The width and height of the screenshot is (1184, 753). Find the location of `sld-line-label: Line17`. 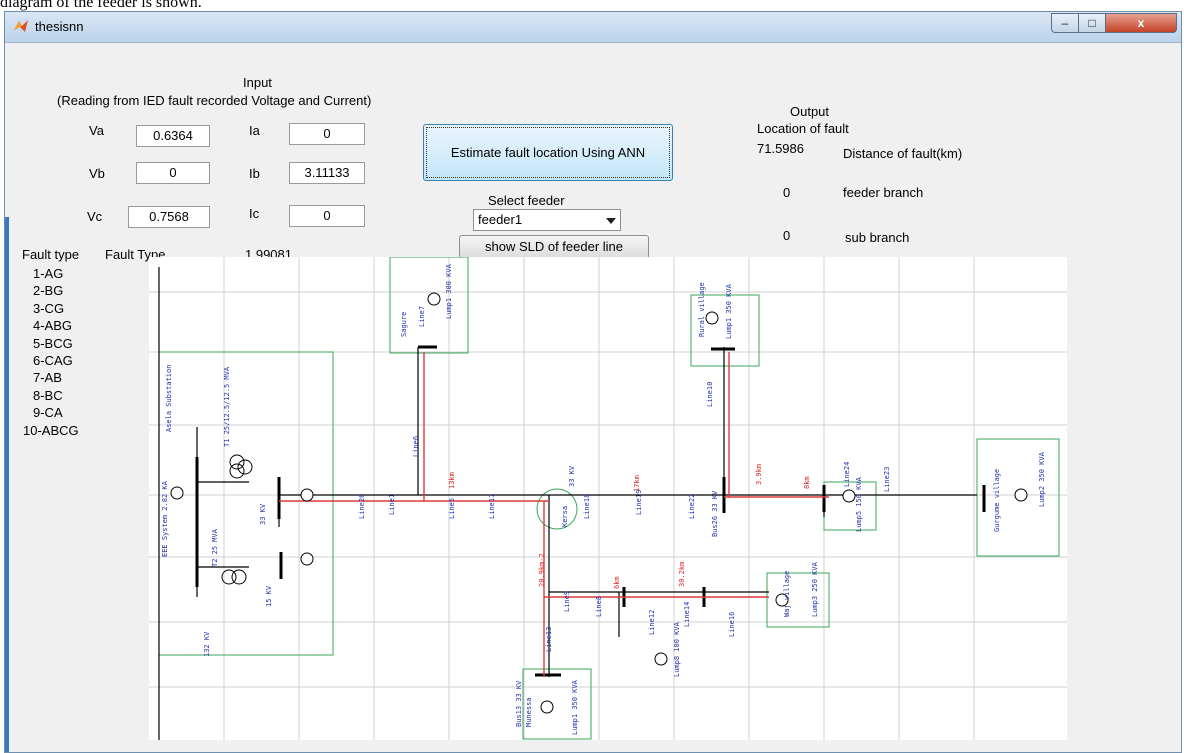

sld-line-label: Line17 is located at coordinates (492, 506).